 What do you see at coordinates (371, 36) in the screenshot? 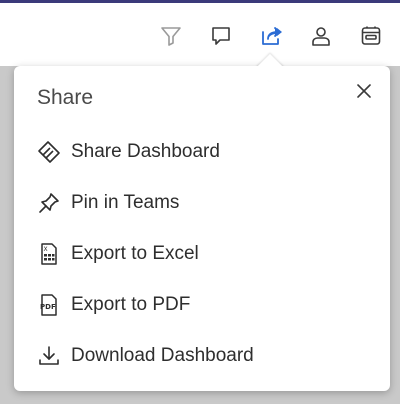
I see `app-icon` at bounding box center [371, 36].